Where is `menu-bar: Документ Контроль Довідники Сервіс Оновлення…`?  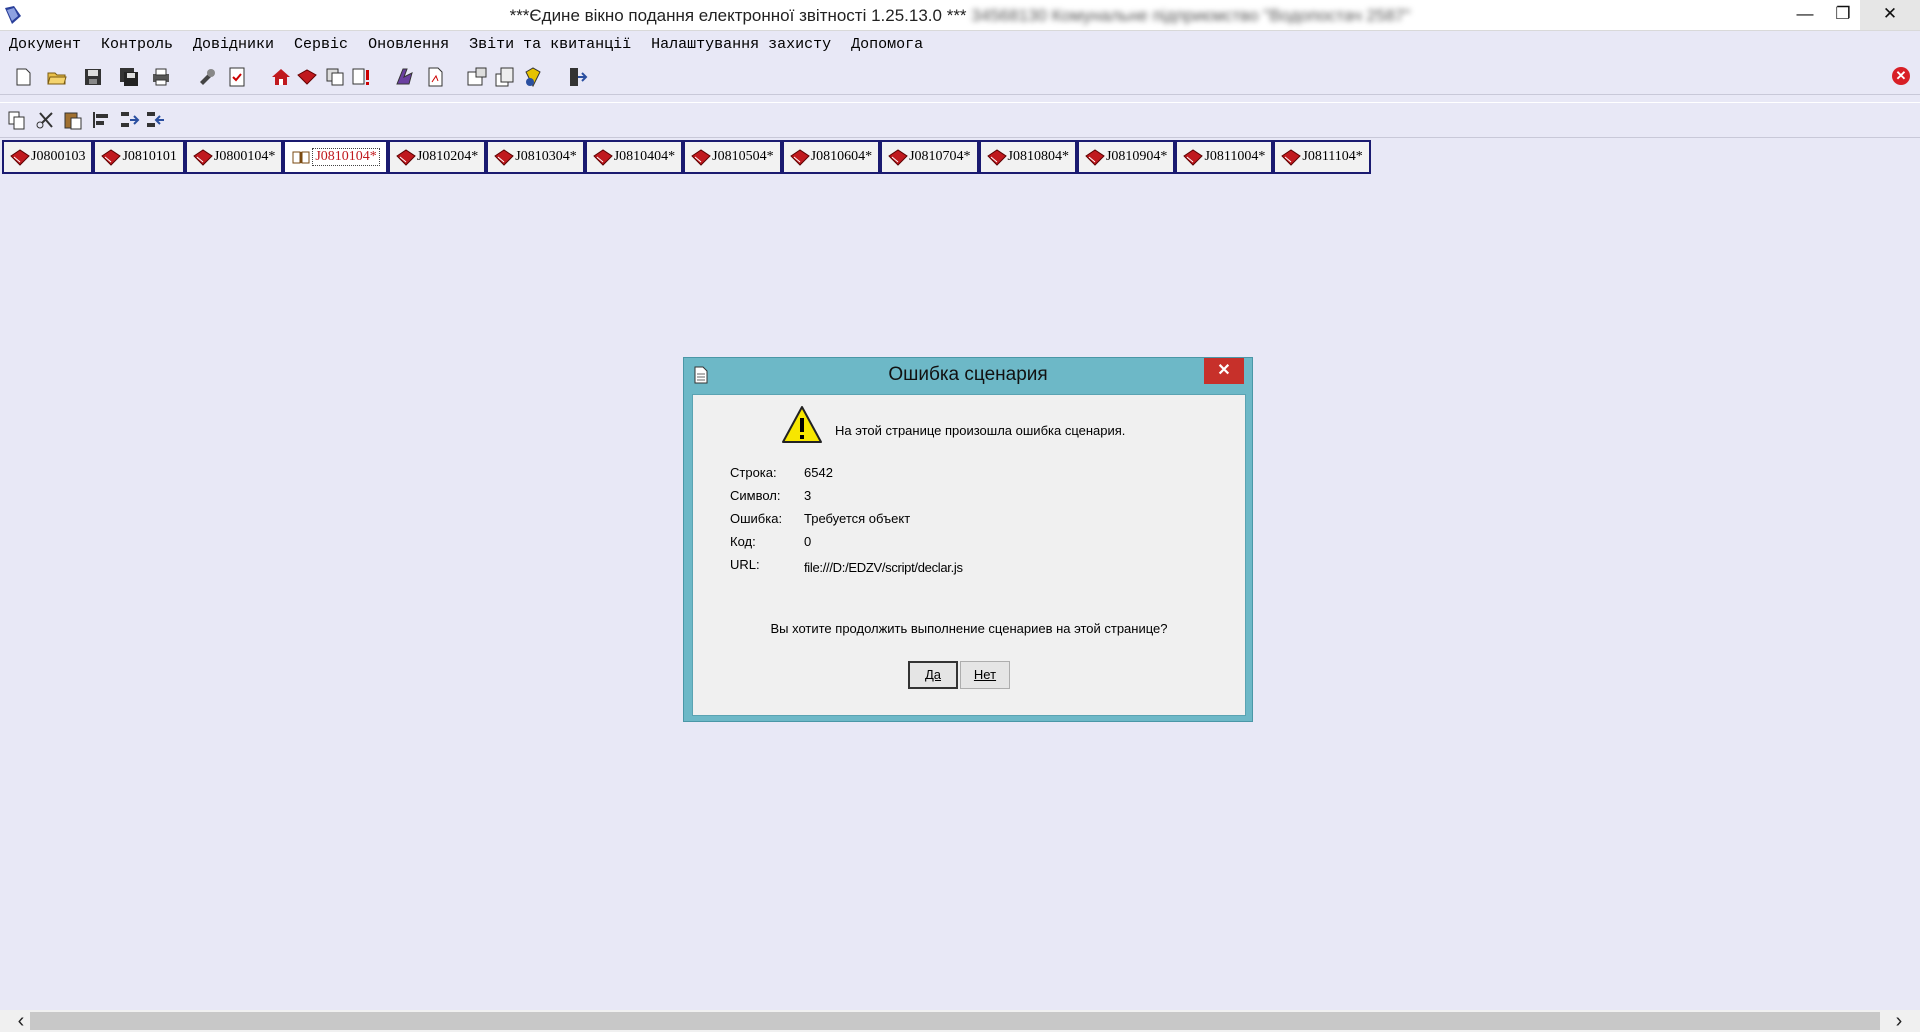 menu-bar: Документ Контроль Довідники Сервіс Оновлення… is located at coordinates (960, 44).